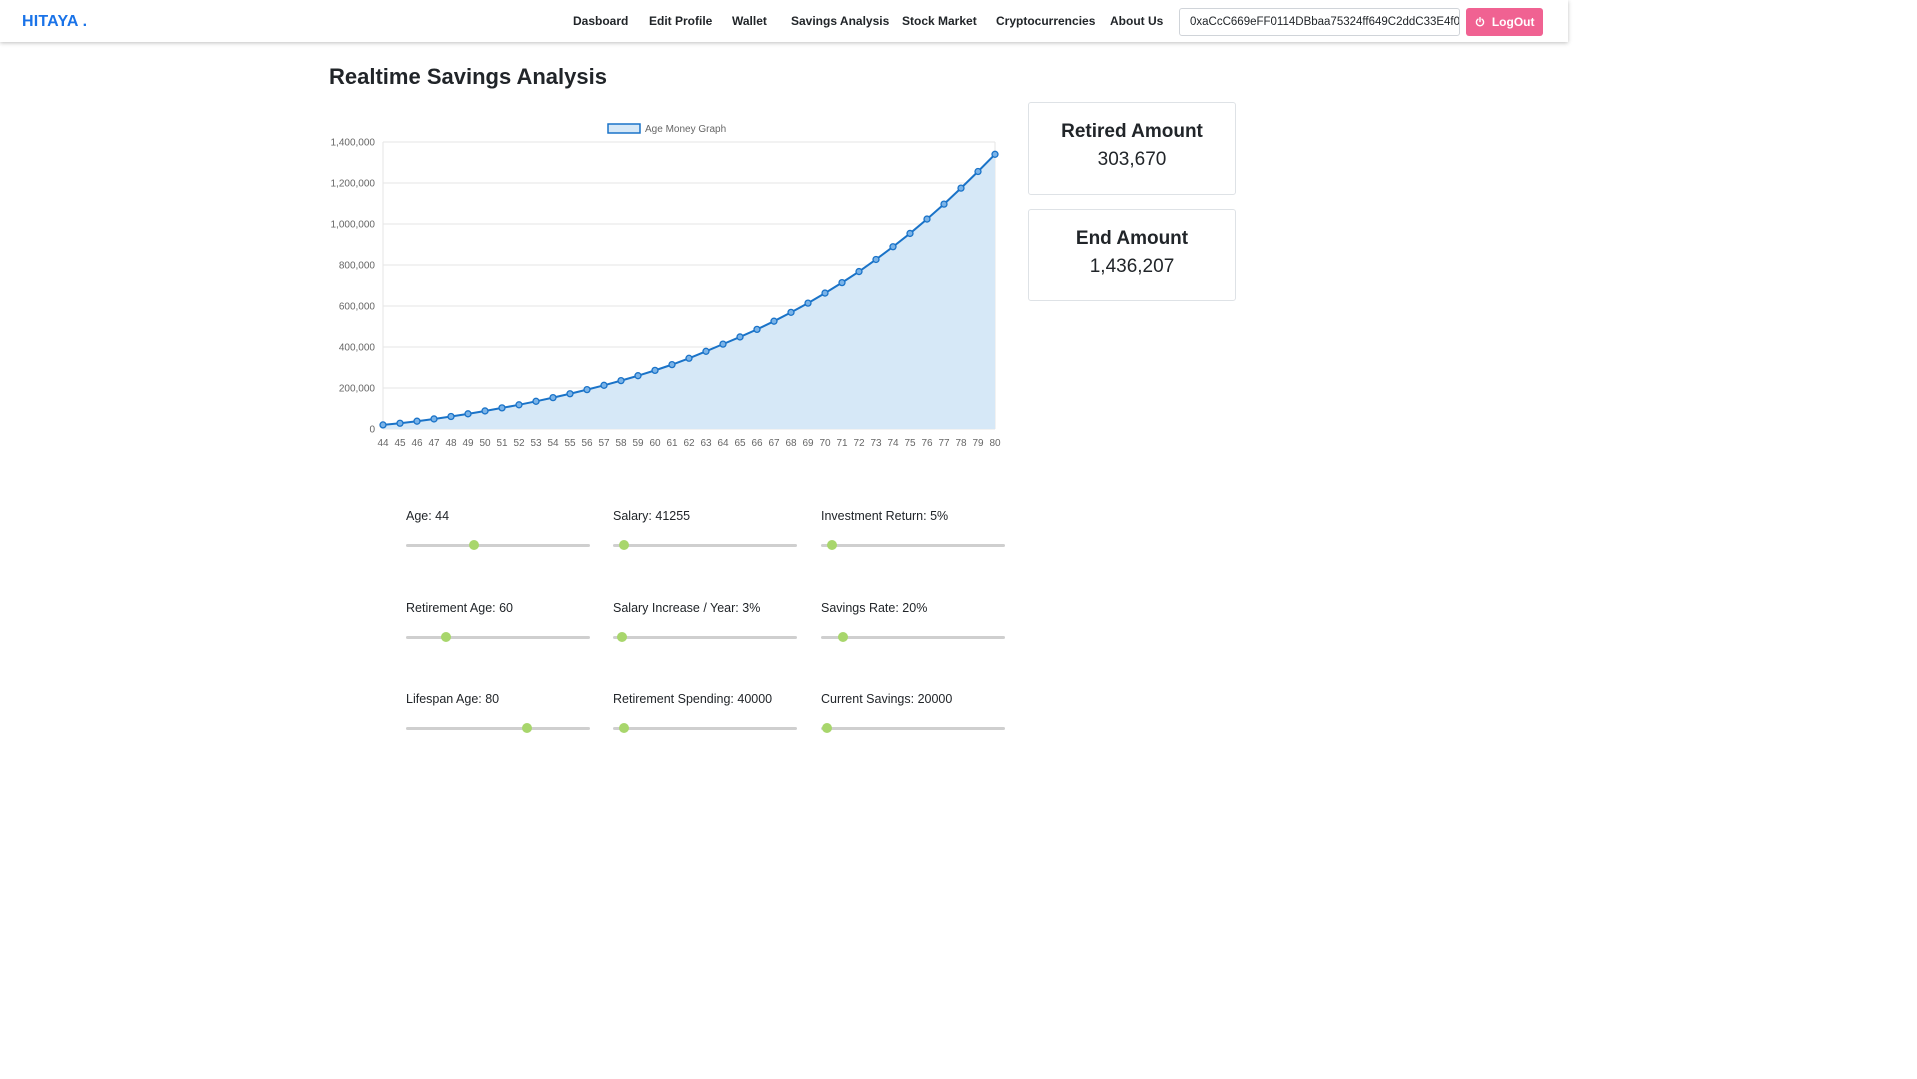  Describe the element at coordinates (1132, 159) in the screenshot. I see `retired-amount-value: 303,670` at that location.